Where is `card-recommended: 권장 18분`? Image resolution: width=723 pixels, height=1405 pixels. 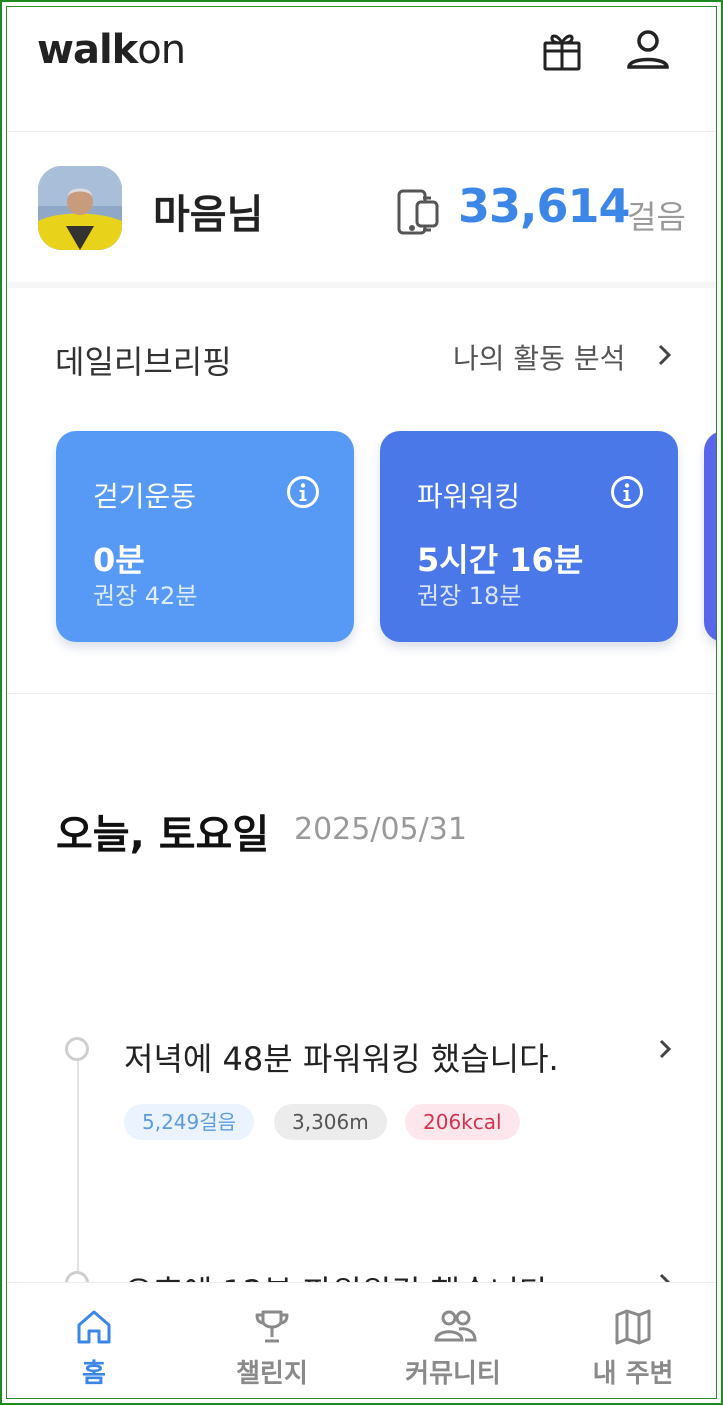
card-recommended: 권장 18분 is located at coordinates (469, 596).